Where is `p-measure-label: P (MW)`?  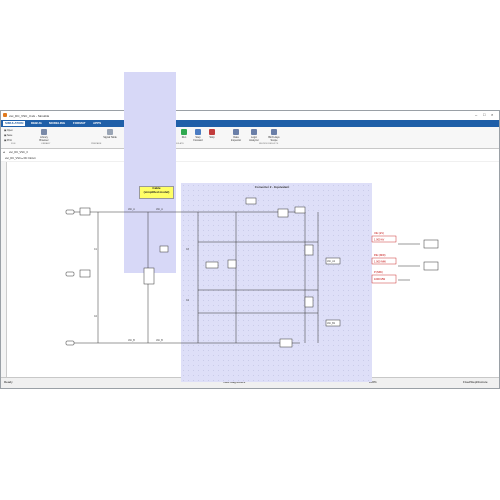 p-measure-label: P (MW) is located at coordinates (378, 272).